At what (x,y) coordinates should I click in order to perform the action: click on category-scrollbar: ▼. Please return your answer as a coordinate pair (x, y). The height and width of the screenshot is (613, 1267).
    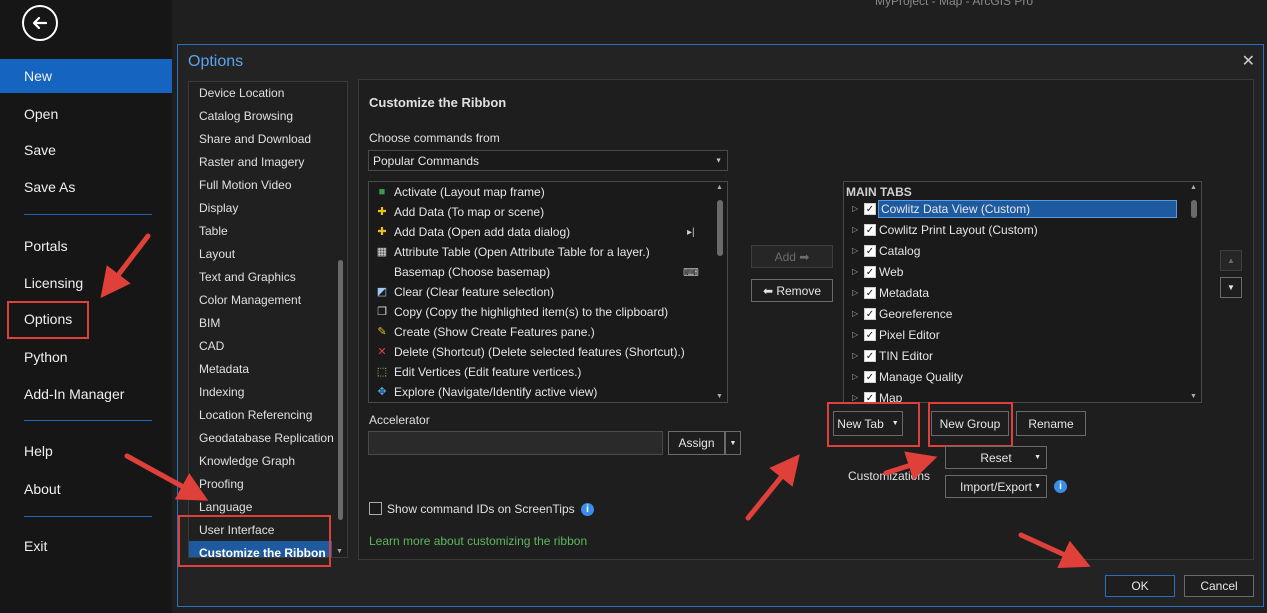
    Looking at the image, I should click on (340, 319).